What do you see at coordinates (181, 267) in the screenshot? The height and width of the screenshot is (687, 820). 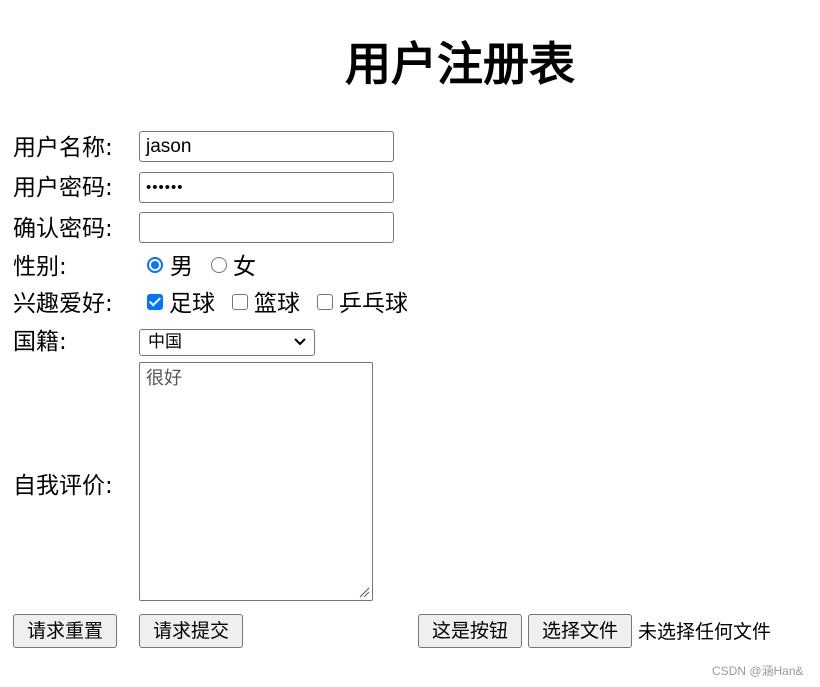 I see `gender-male-label: 男` at bounding box center [181, 267].